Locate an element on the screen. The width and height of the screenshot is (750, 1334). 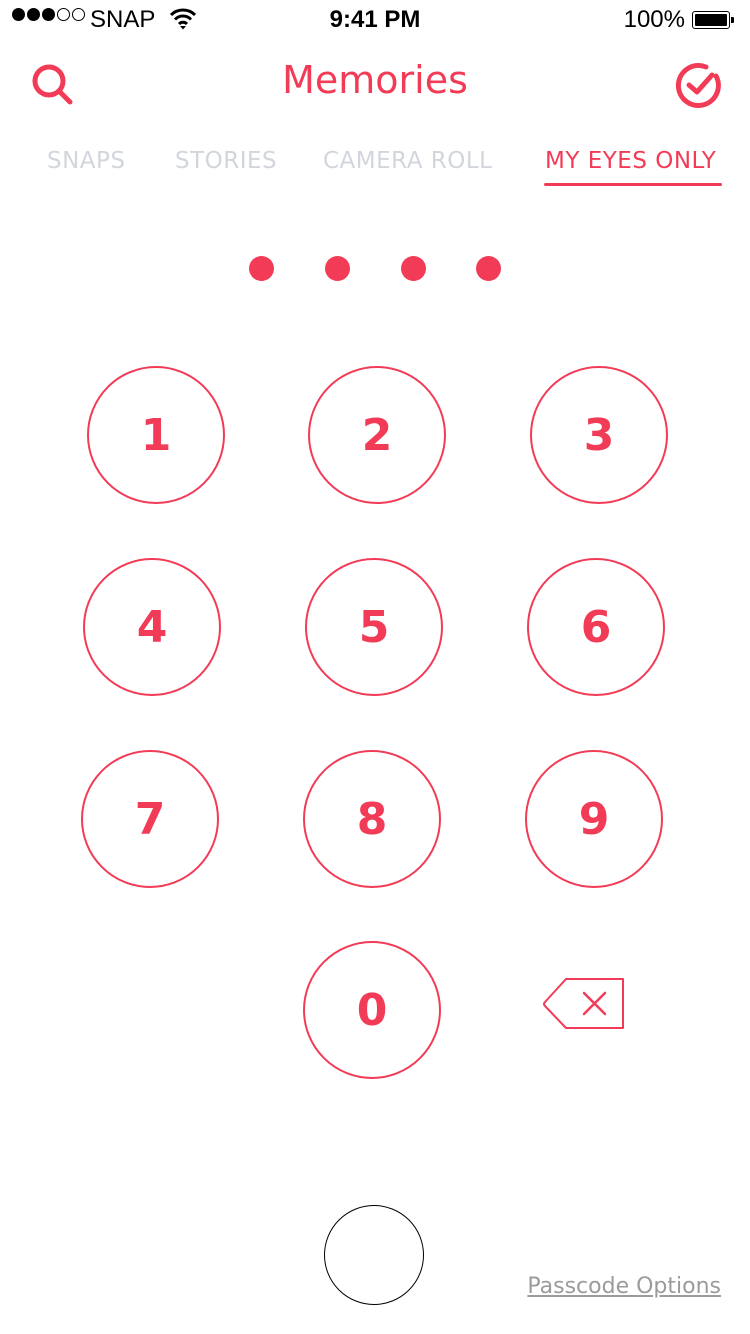
active-tab-indicator is located at coordinates (633, 184).